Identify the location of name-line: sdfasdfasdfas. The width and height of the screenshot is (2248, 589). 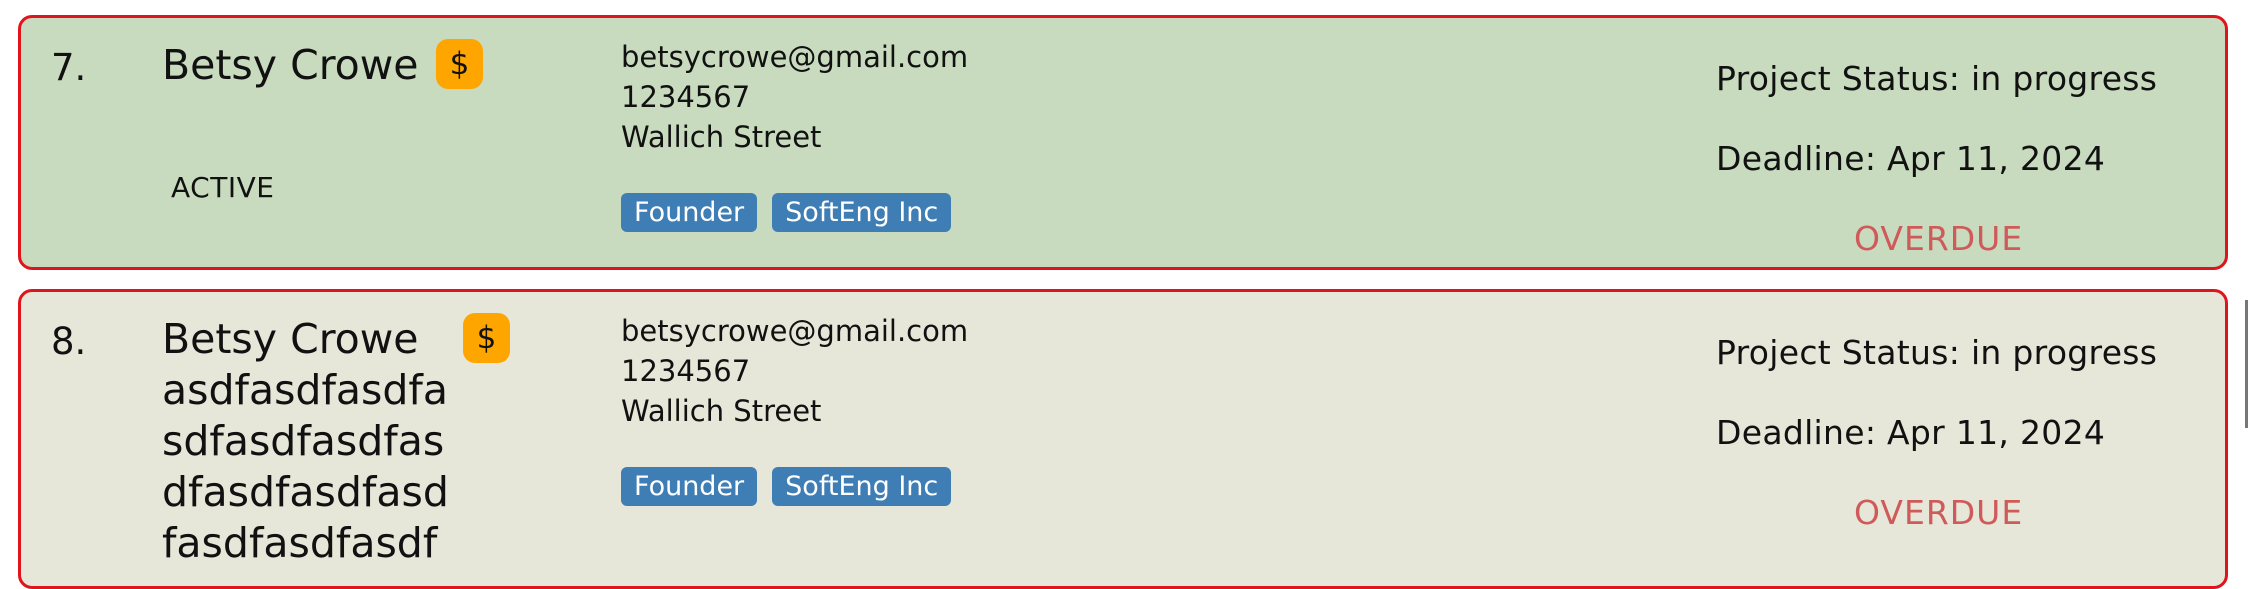
(303, 441).